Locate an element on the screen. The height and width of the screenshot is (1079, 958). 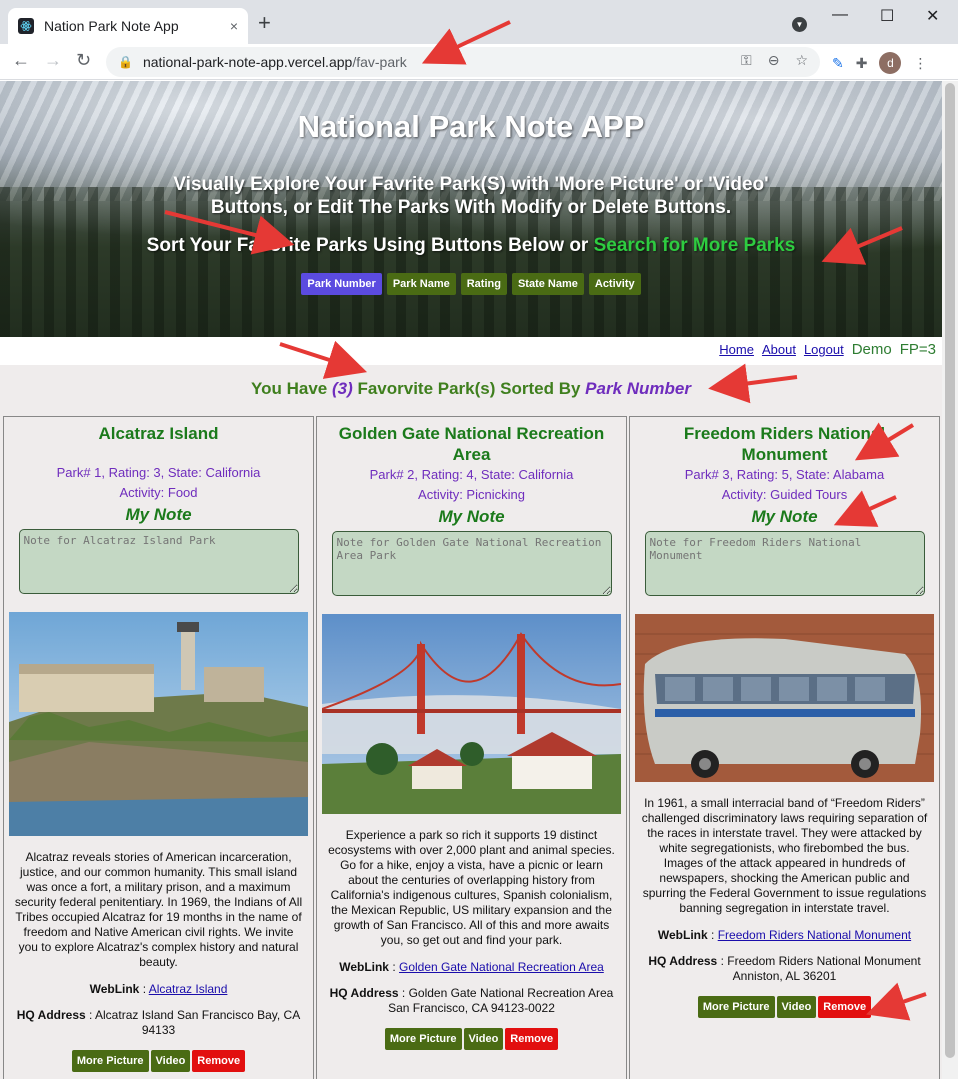
weblink-link: Golden Gate National Recreation Area is located at coordinates (501, 967).